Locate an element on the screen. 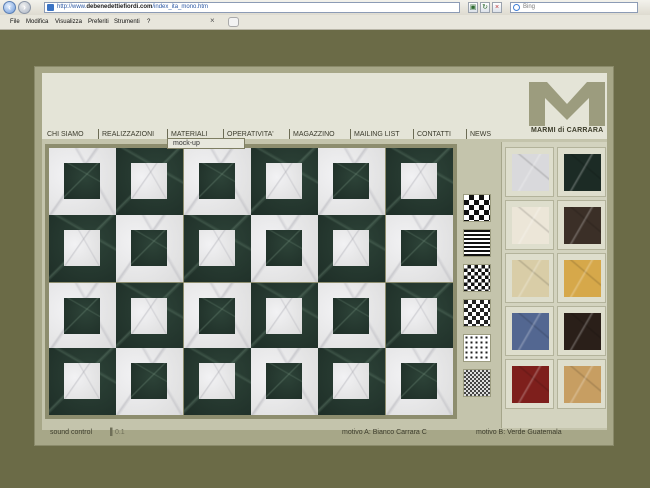  swatch-botticino is located at coordinates (530, 278).